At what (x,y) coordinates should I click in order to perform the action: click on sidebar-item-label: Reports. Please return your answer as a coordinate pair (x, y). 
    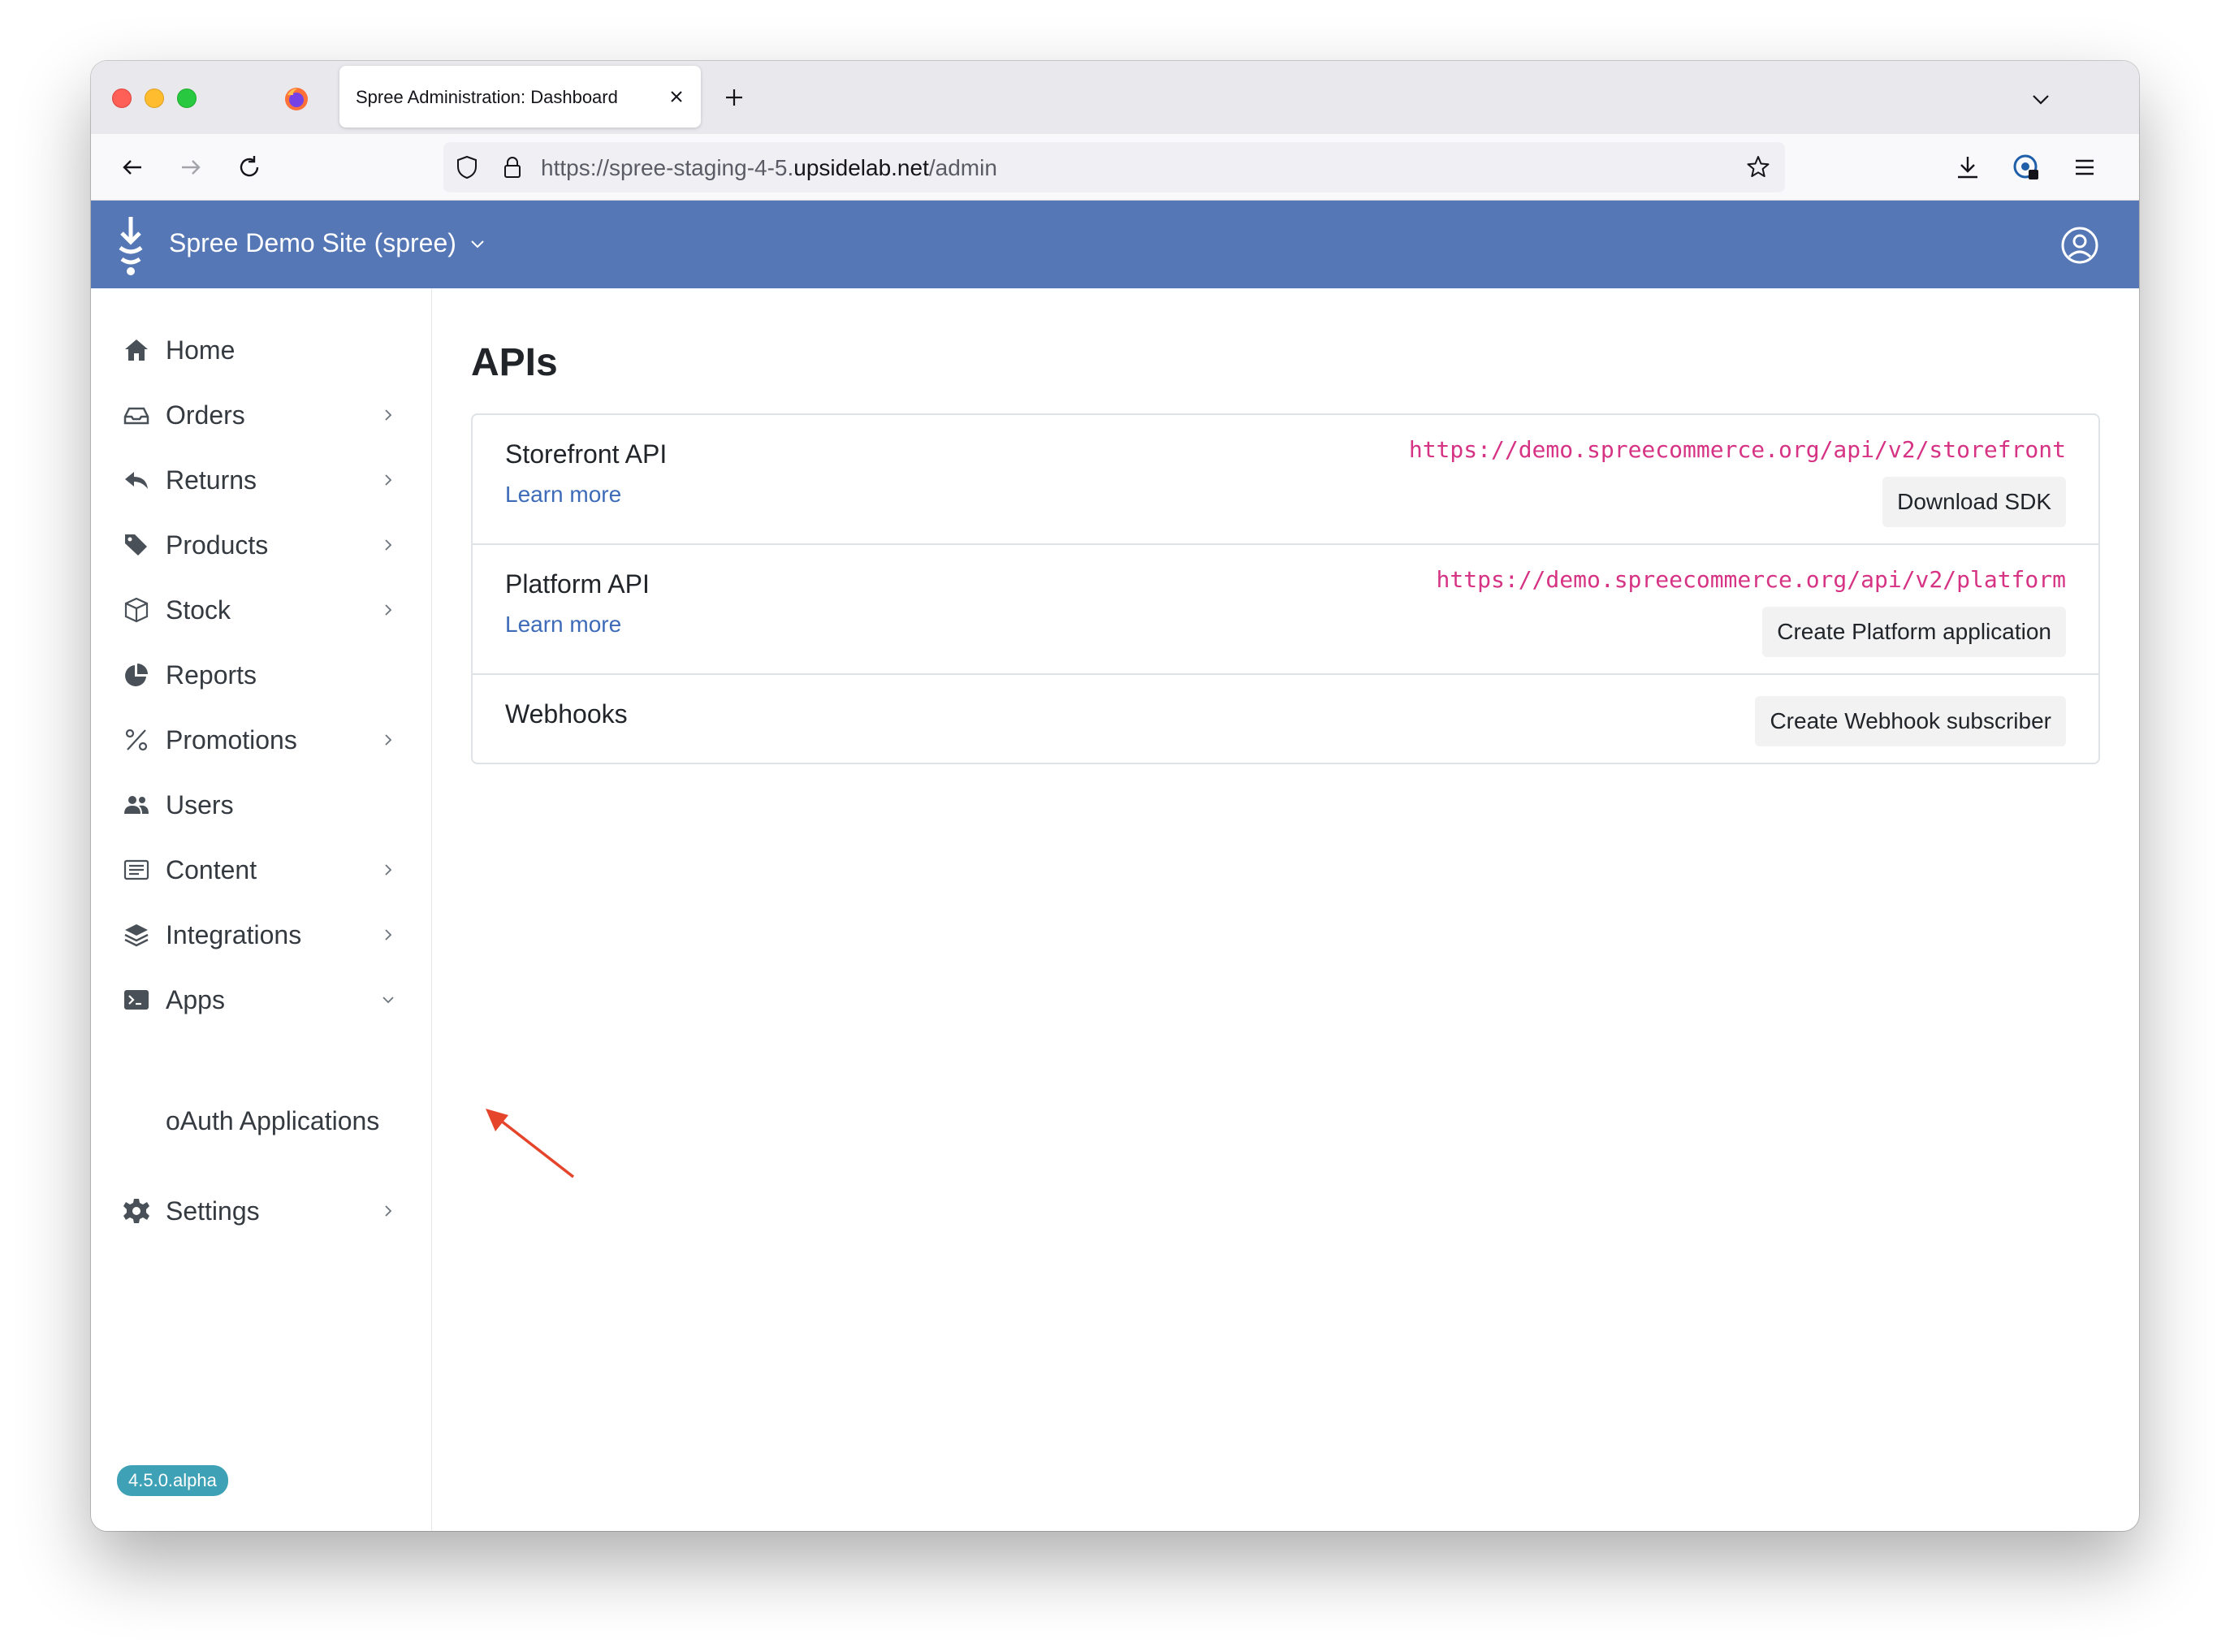
    Looking at the image, I should click on (211, 675).